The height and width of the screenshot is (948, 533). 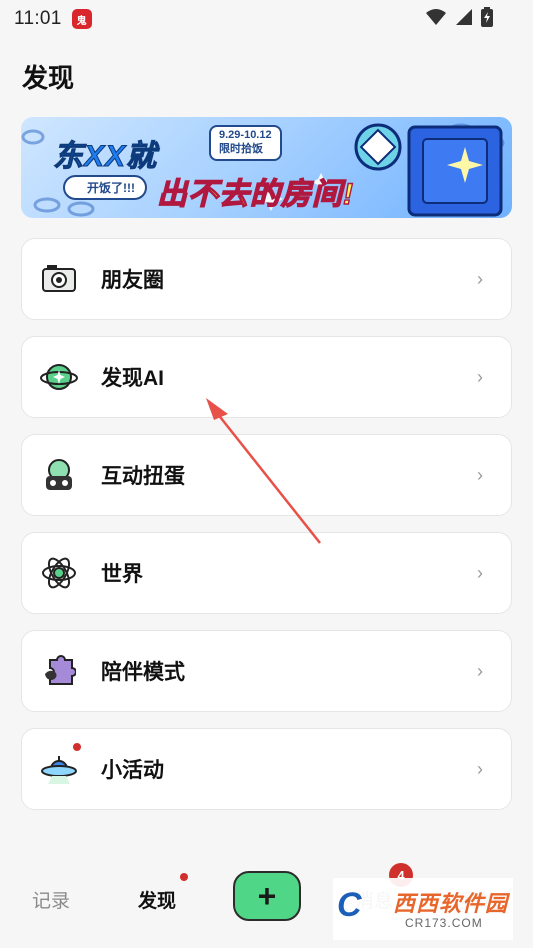 I want to click on status-indicators, so click(x=459, y=17).